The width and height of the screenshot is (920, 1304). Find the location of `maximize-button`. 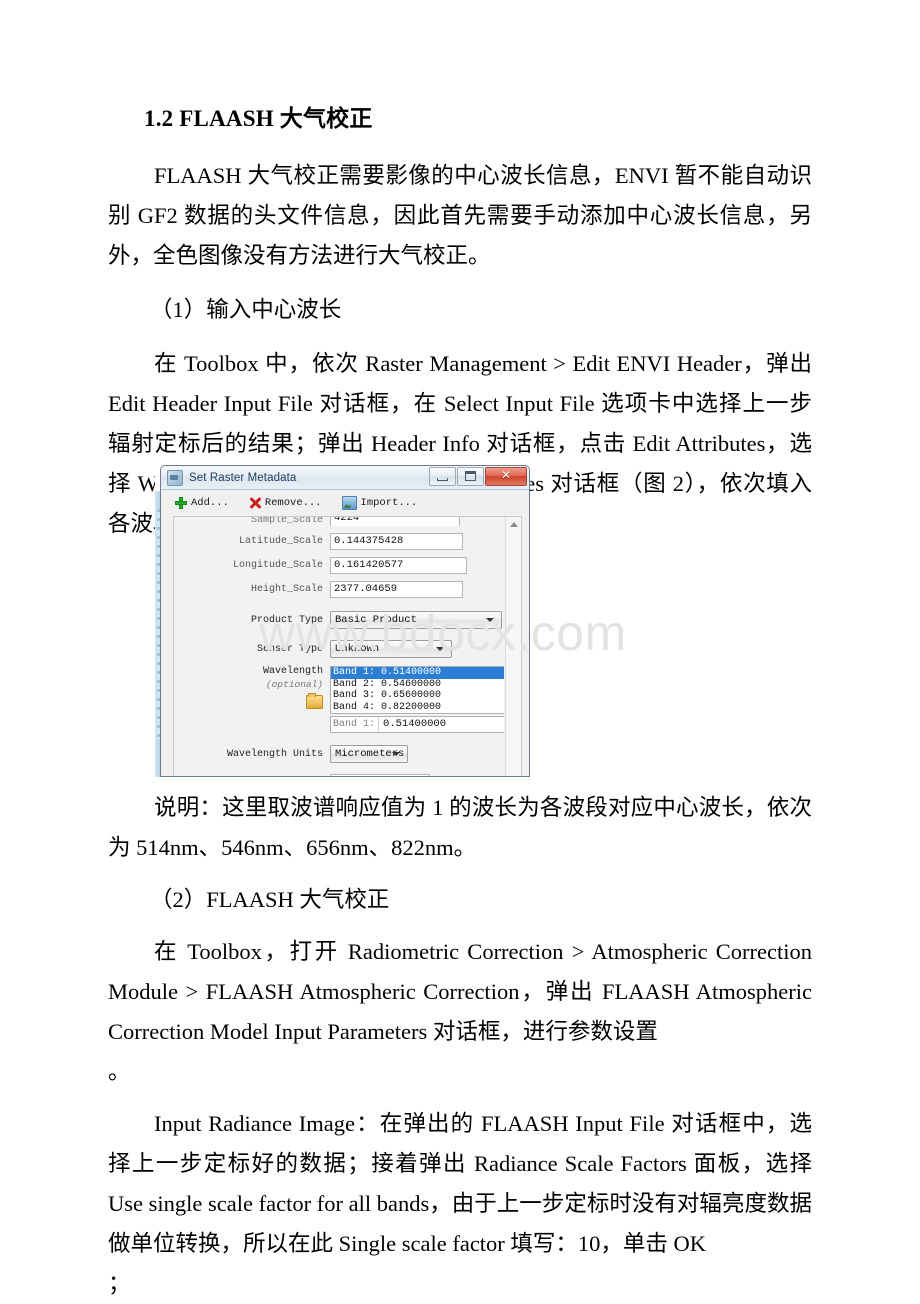

maximize-button is located at coordinates (470, 476).